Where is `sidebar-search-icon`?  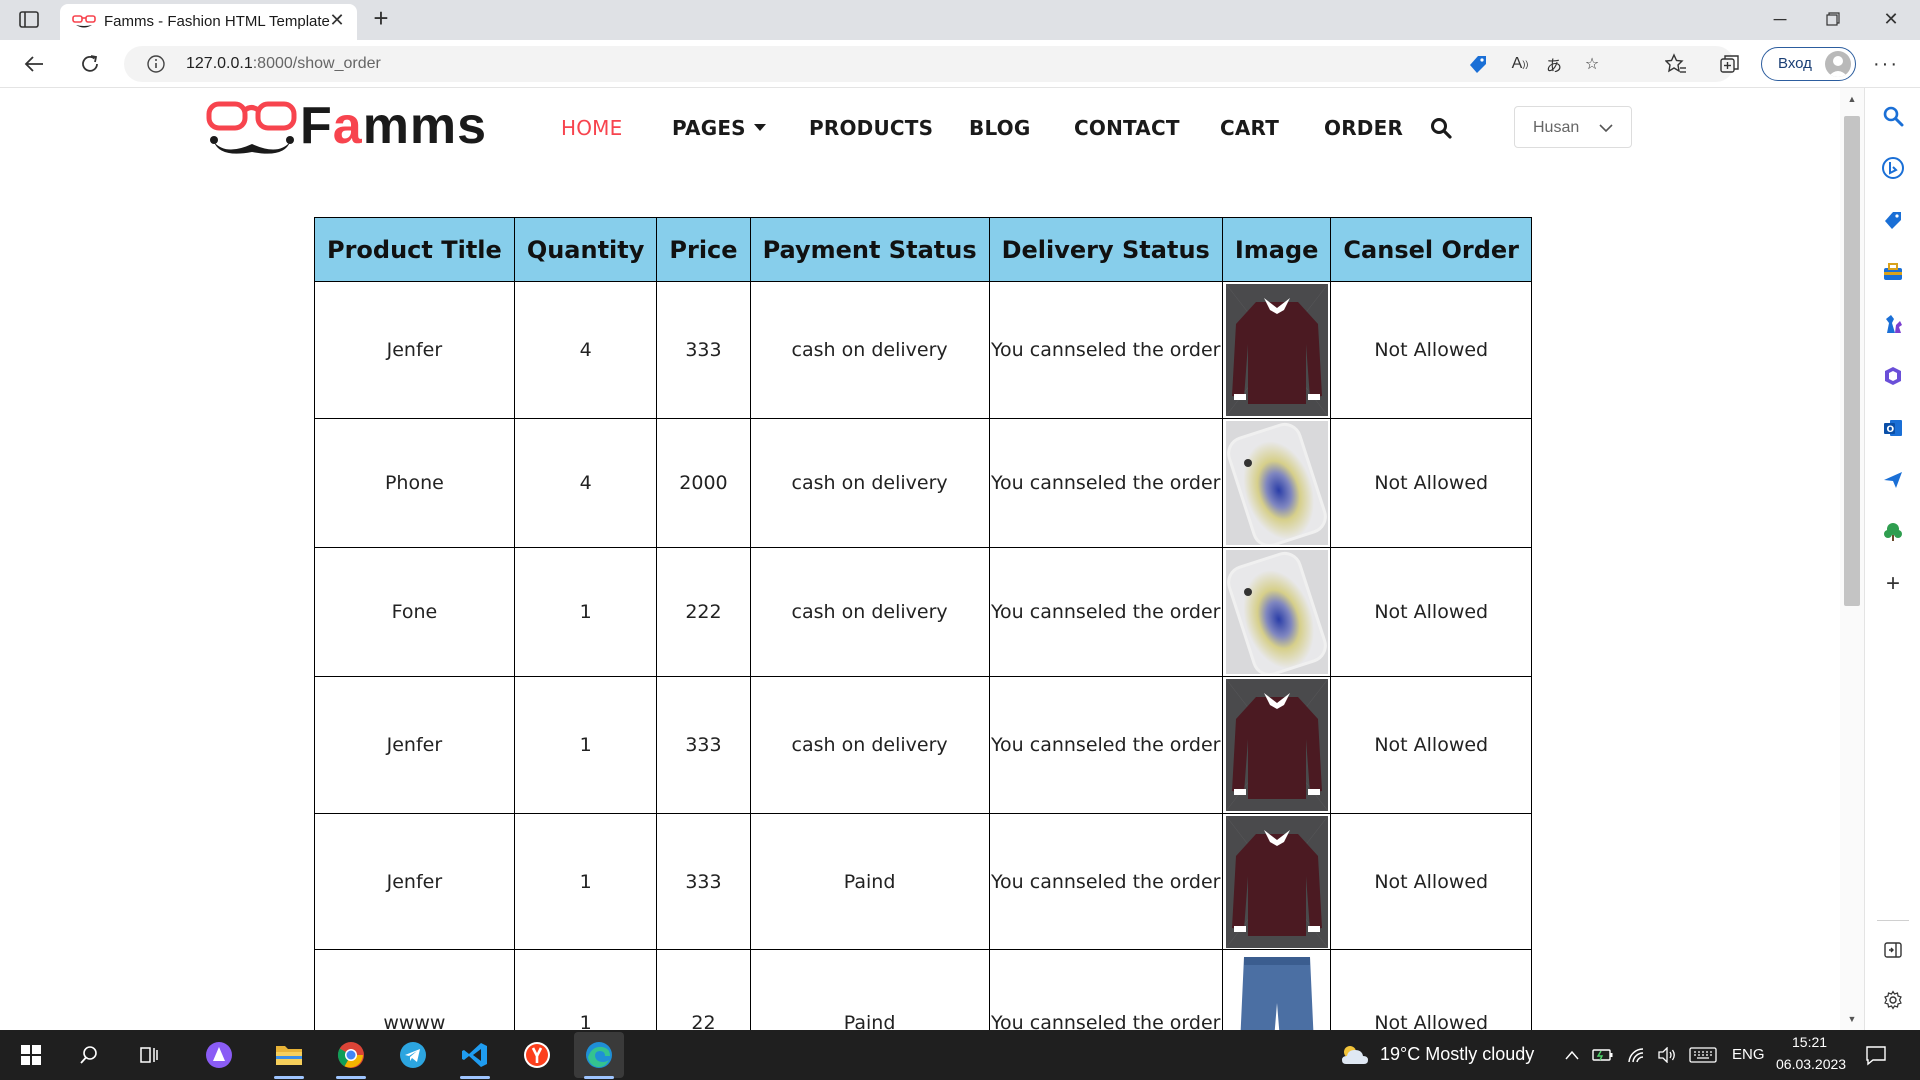 sidebar-search-icon is located at coordinates (1893, 116).